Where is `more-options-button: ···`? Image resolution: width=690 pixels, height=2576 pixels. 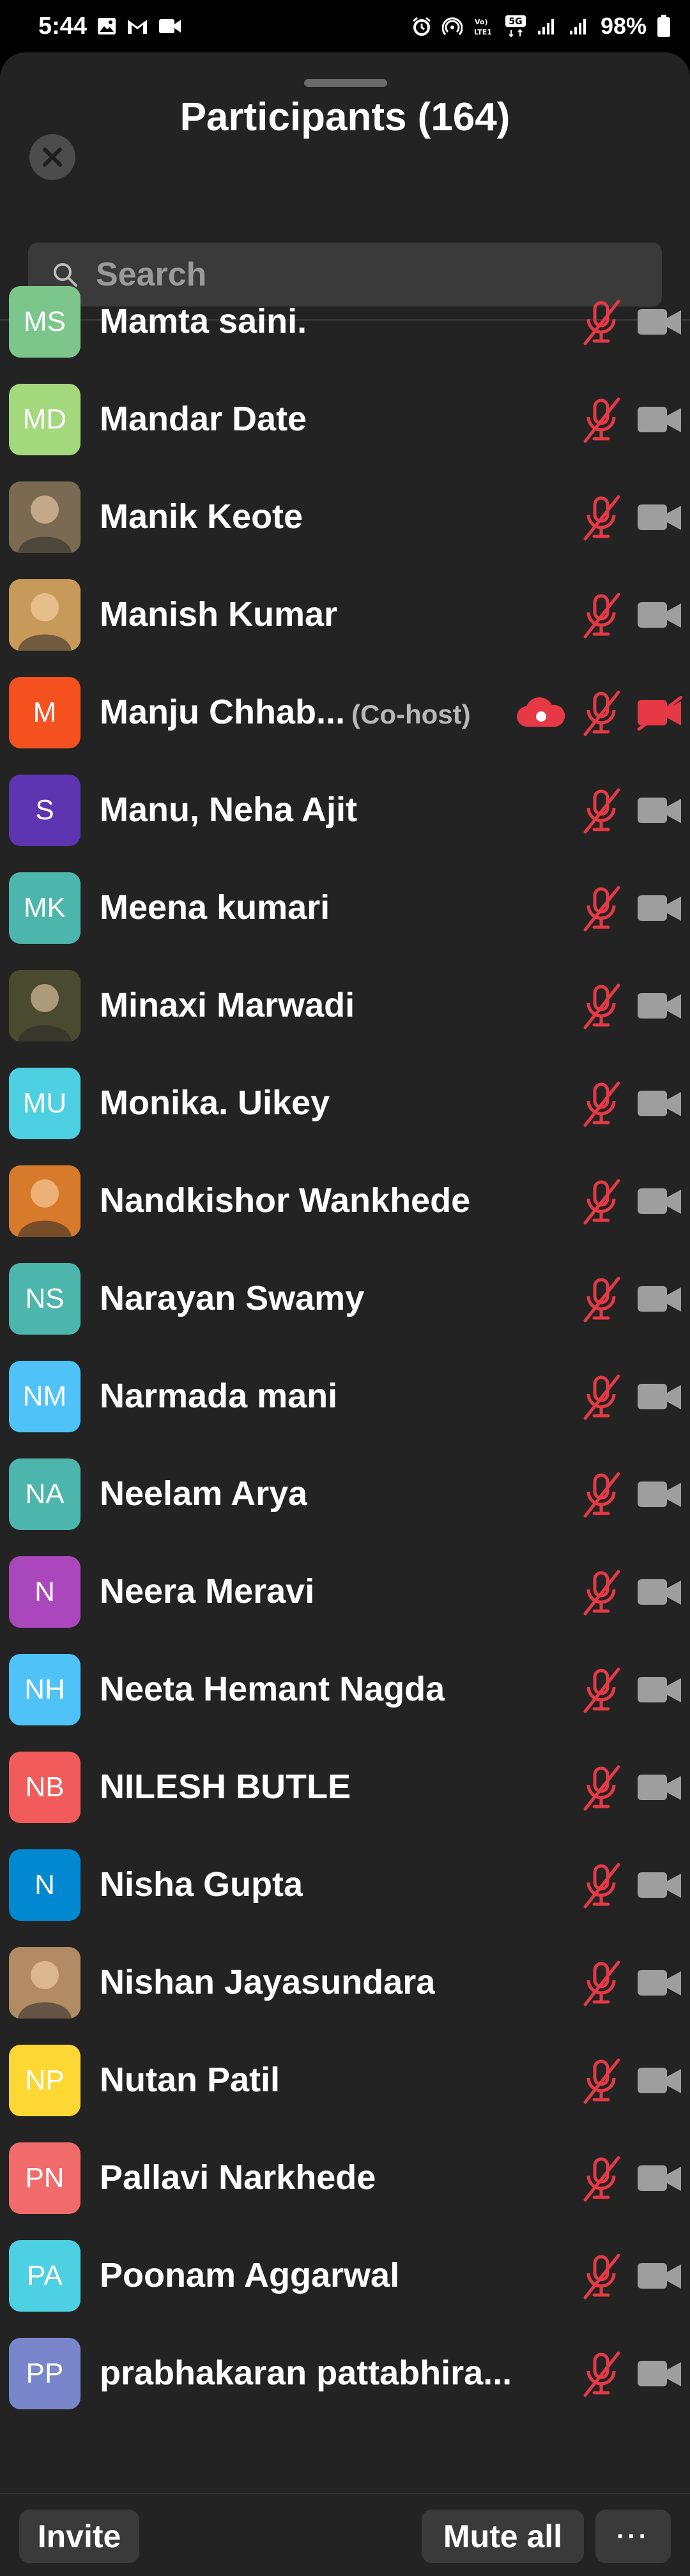
more-options-button: ··· is located at coordinates (633, 2537).